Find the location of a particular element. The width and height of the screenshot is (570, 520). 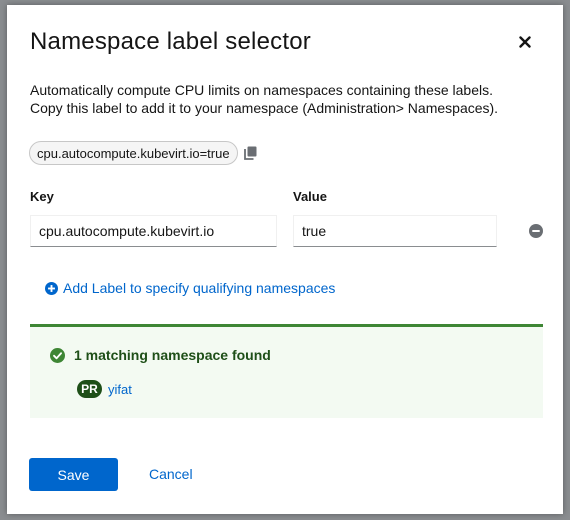

value-input is located at coordinates (395, 231).